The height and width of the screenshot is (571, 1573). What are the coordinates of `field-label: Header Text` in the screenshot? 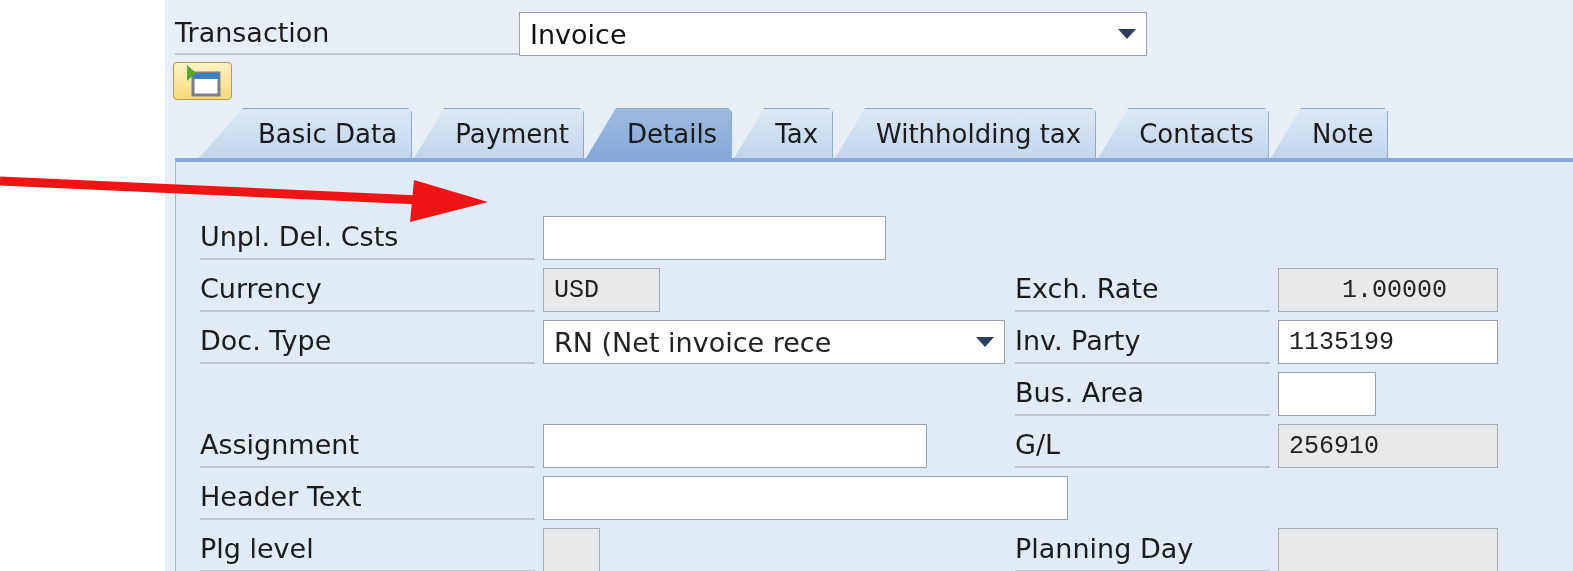 It's located at (367, 498).